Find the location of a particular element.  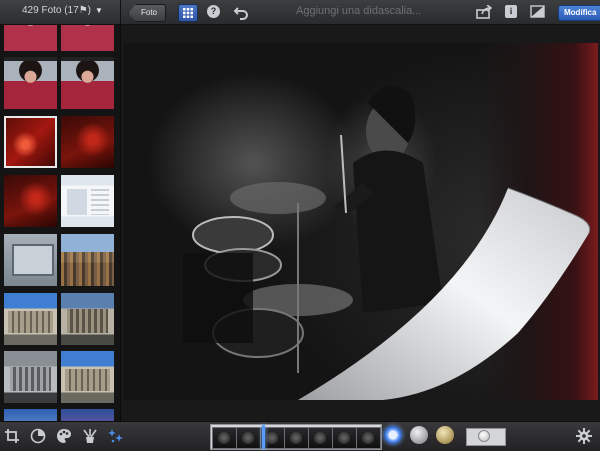

grid-view-button is located at coordinates (188, 13).